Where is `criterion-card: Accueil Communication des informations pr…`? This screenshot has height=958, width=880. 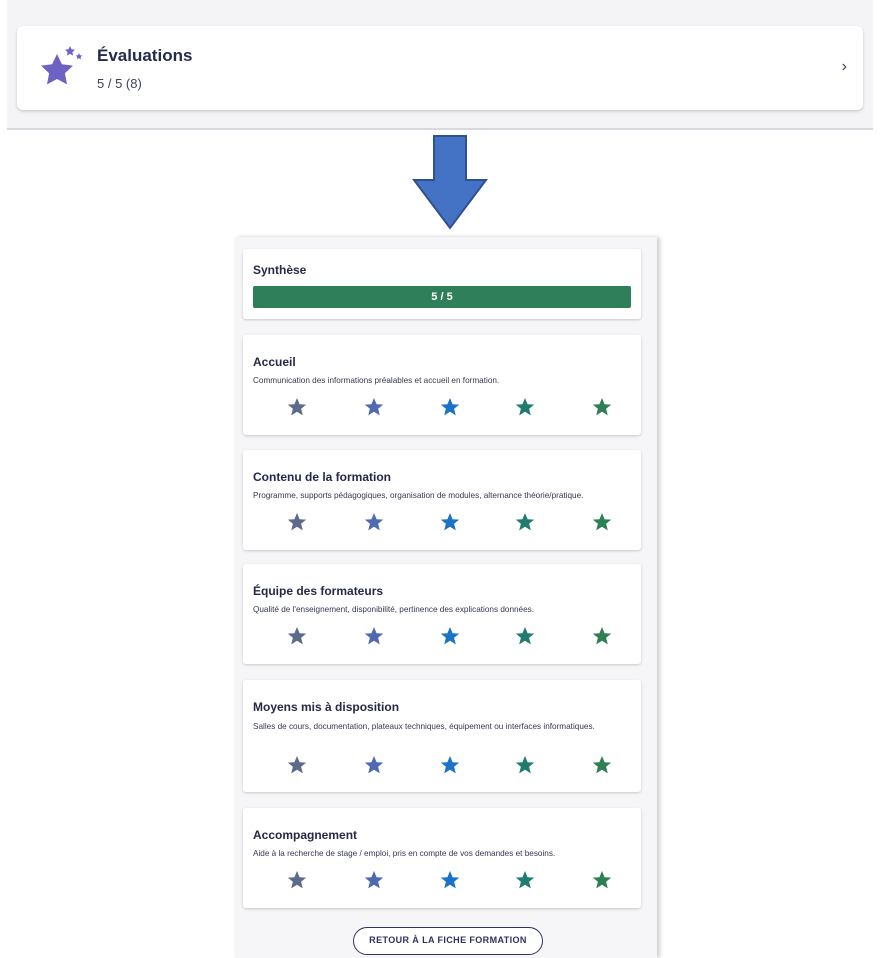
criterion-card: Accueil Communication des informations pr… is located at coordinates (442, 385).